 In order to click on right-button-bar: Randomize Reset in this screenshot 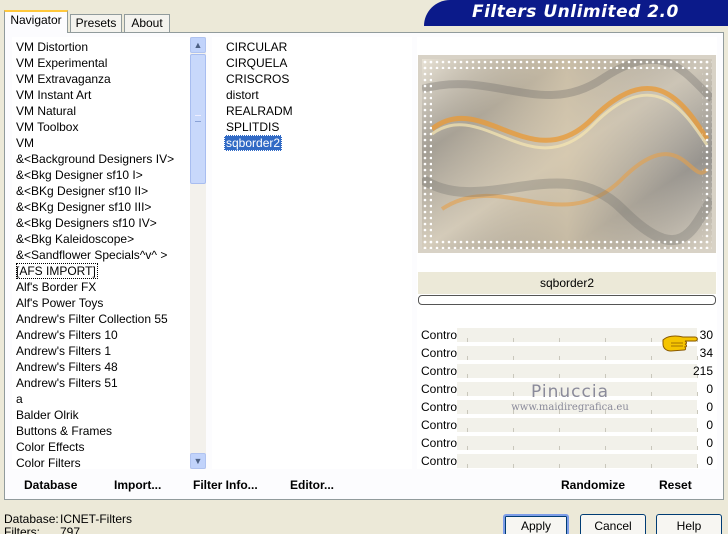, I will do `click(567, 485)`.